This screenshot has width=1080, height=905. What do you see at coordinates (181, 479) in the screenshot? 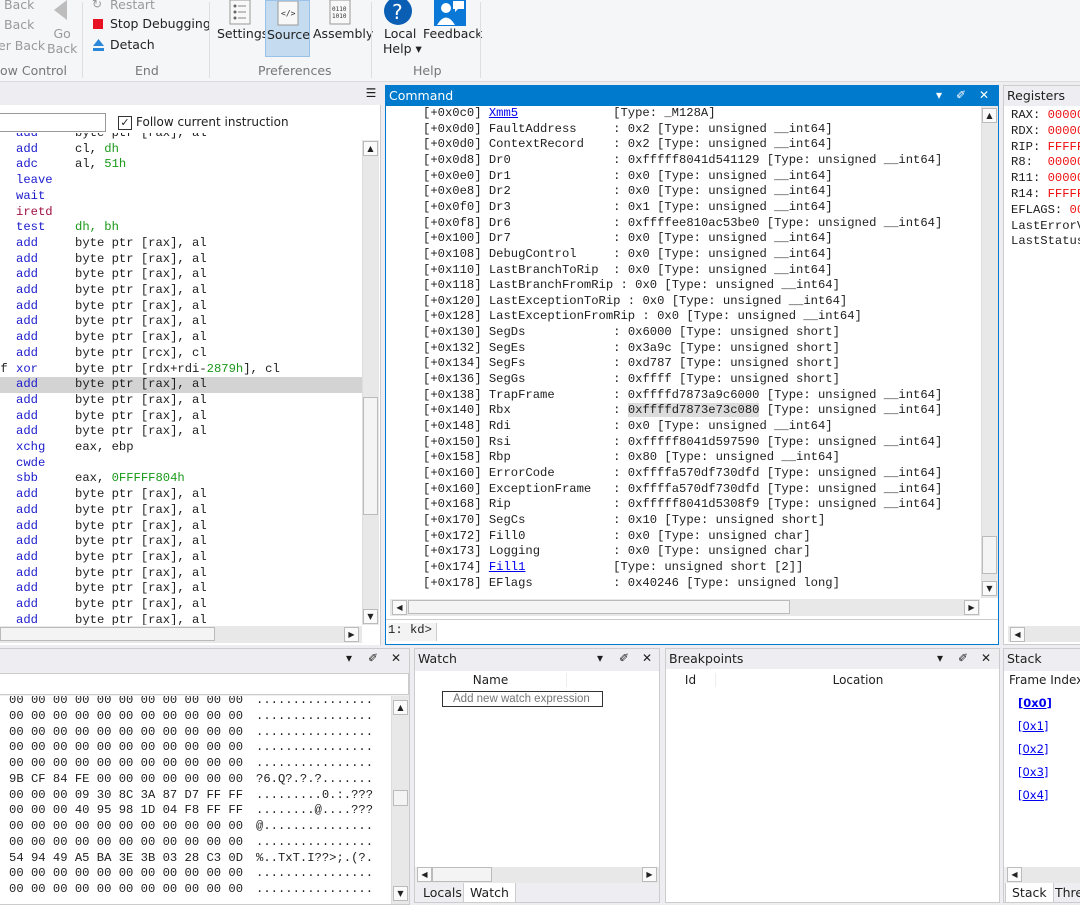
I see `disassembly-row: sbb eax, 0FFFFF804h` at bounding box center [181, 479].